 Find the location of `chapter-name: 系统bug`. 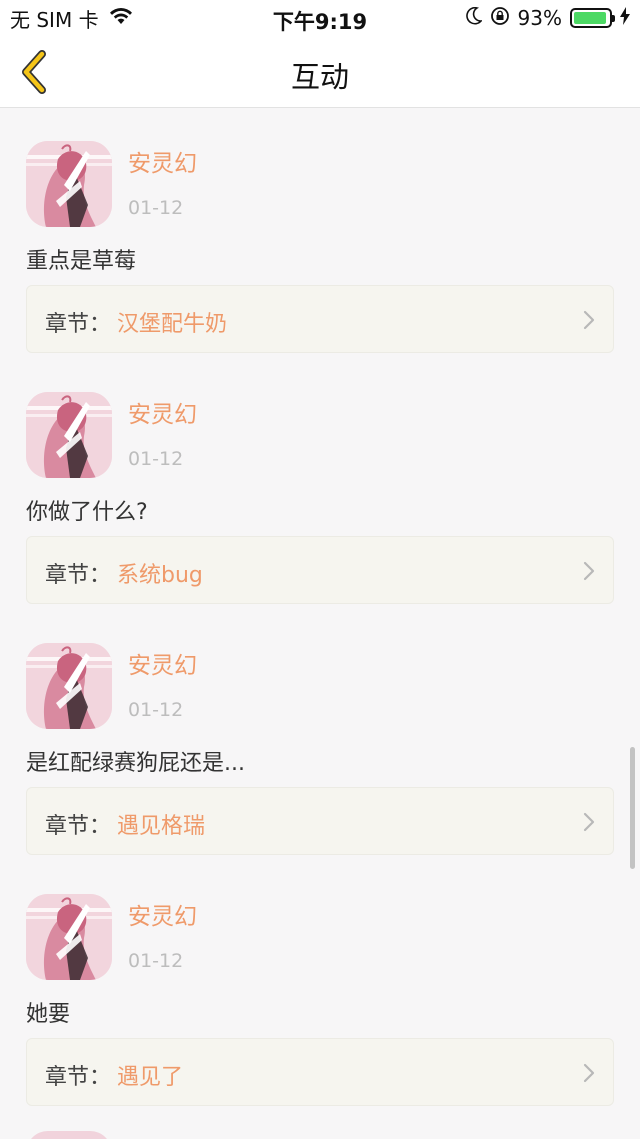

chapter-name: 系统bug is located at coordinates (160, 575).